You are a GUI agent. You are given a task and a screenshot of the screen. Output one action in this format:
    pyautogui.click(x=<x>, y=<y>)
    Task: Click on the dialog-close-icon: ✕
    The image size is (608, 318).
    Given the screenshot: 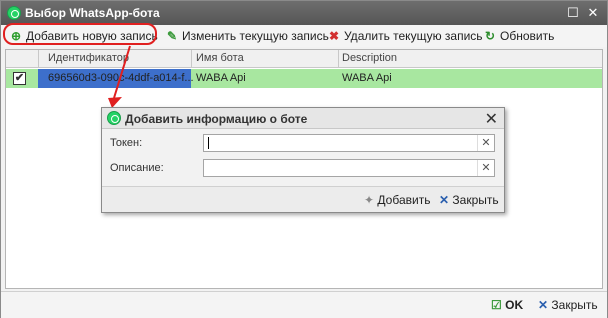 What is the action you would take?
    pyautogui.click(x=491, y=119)
    